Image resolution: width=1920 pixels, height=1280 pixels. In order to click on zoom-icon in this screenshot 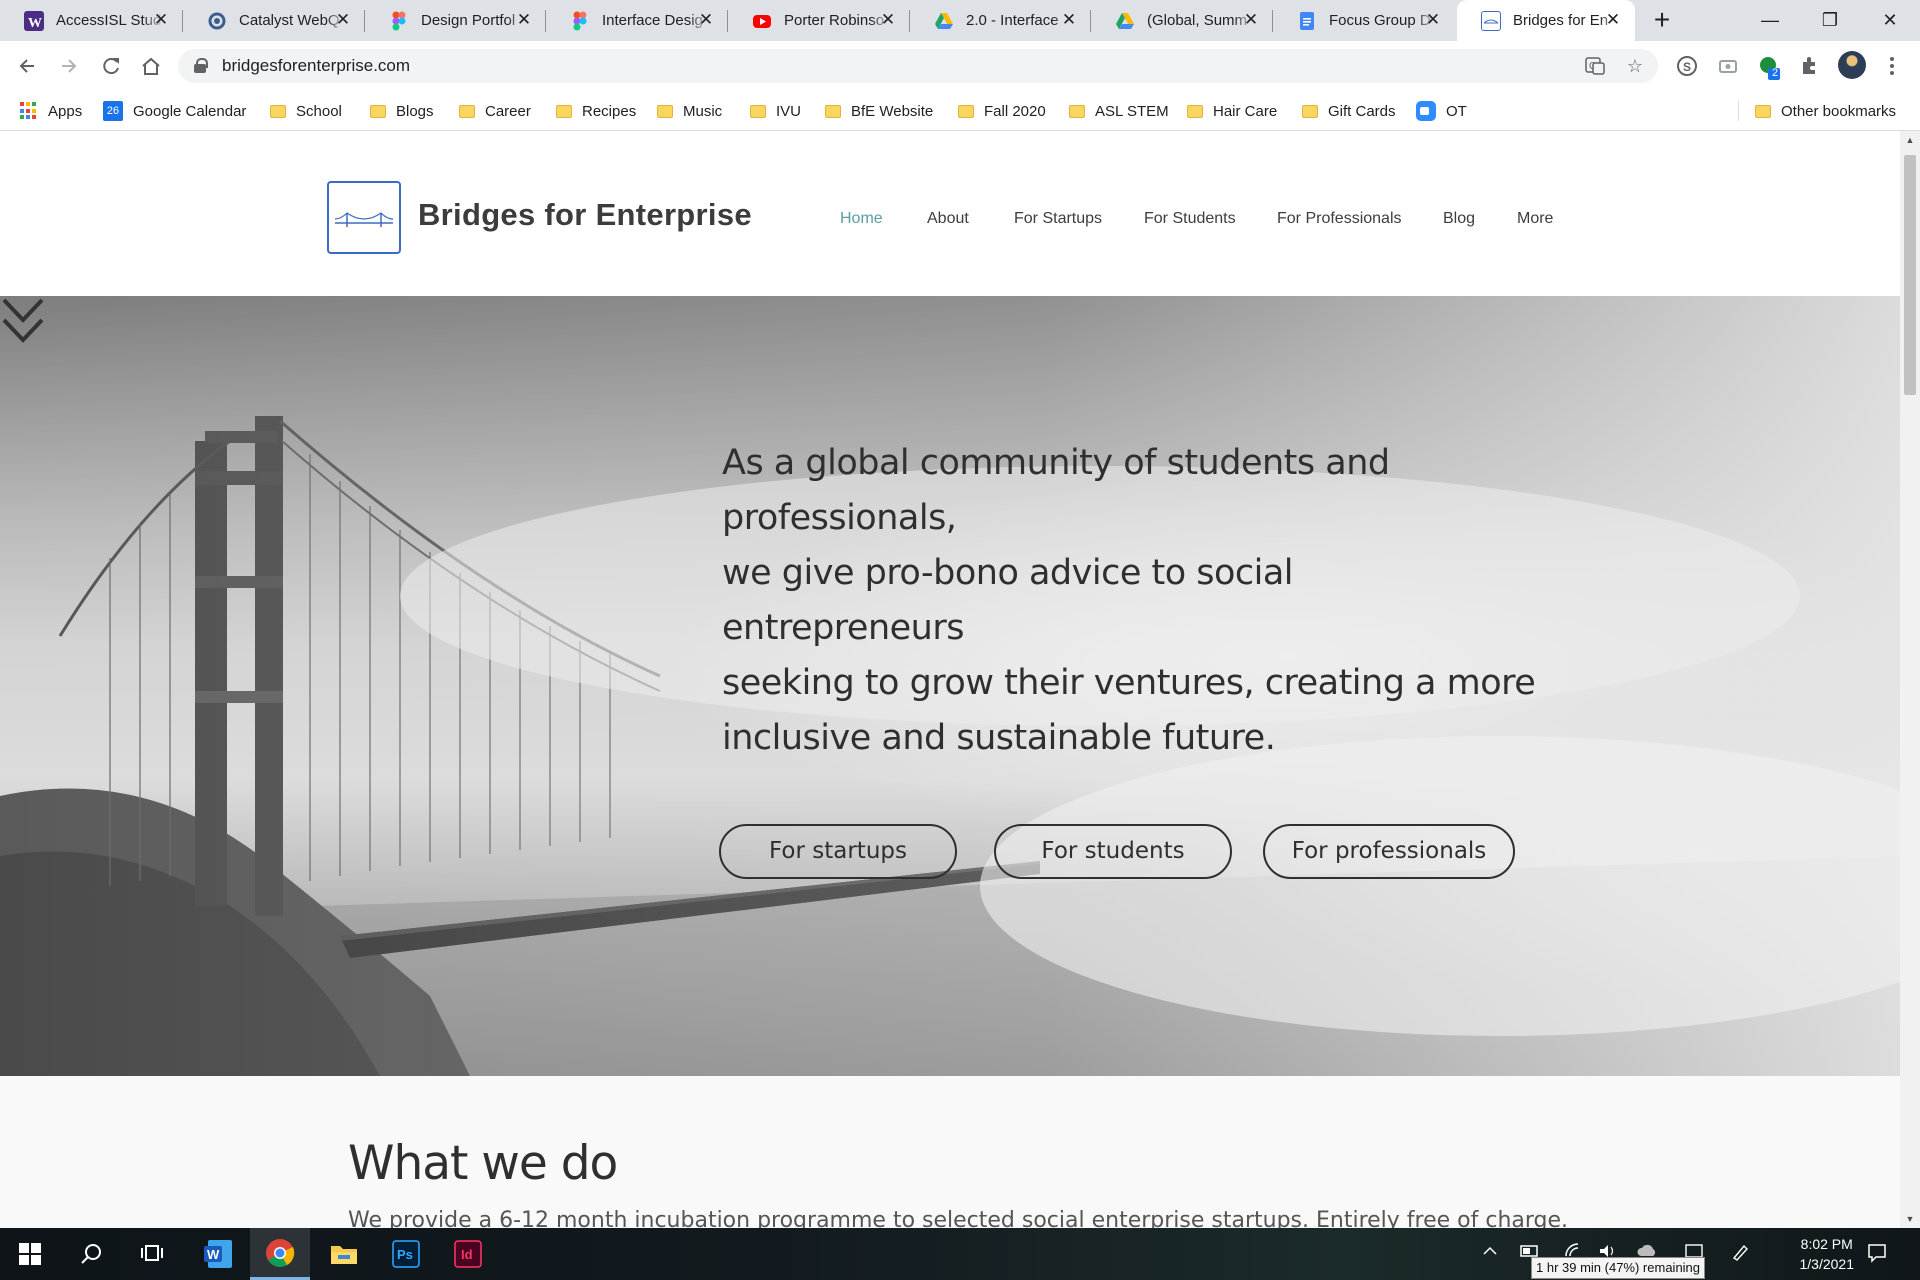, I will do `click(1426, 111)`.